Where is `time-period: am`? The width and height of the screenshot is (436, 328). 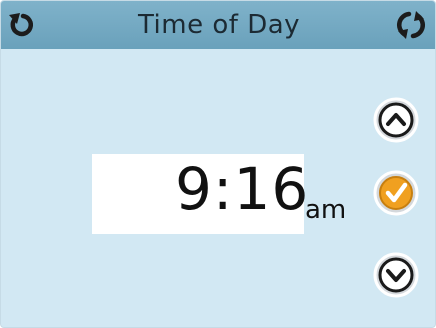 time-period: am is located at coordinates (326, 210).